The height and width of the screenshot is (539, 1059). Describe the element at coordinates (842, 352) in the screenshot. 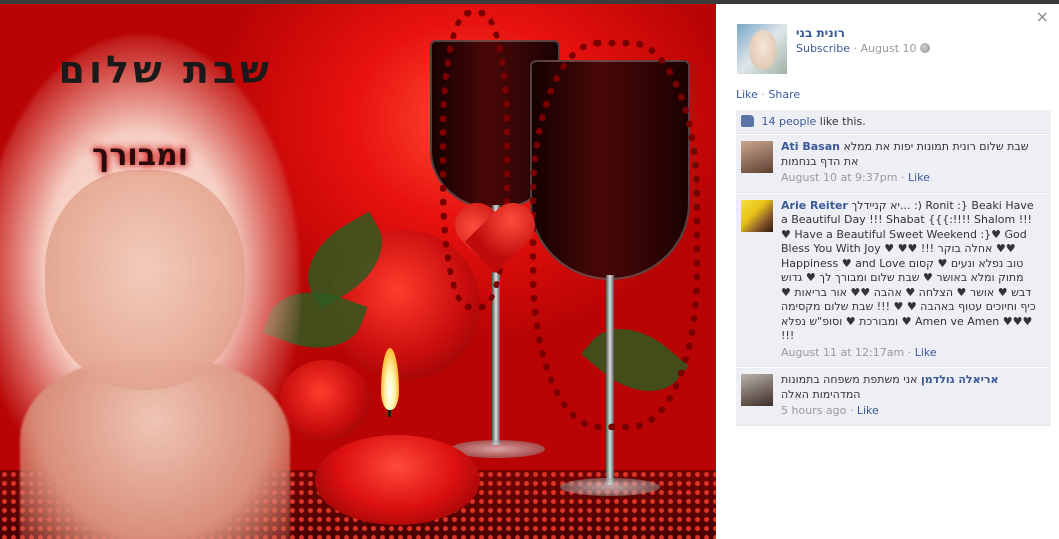

I see `comment-time: August 11 at 12:17am` at that location.